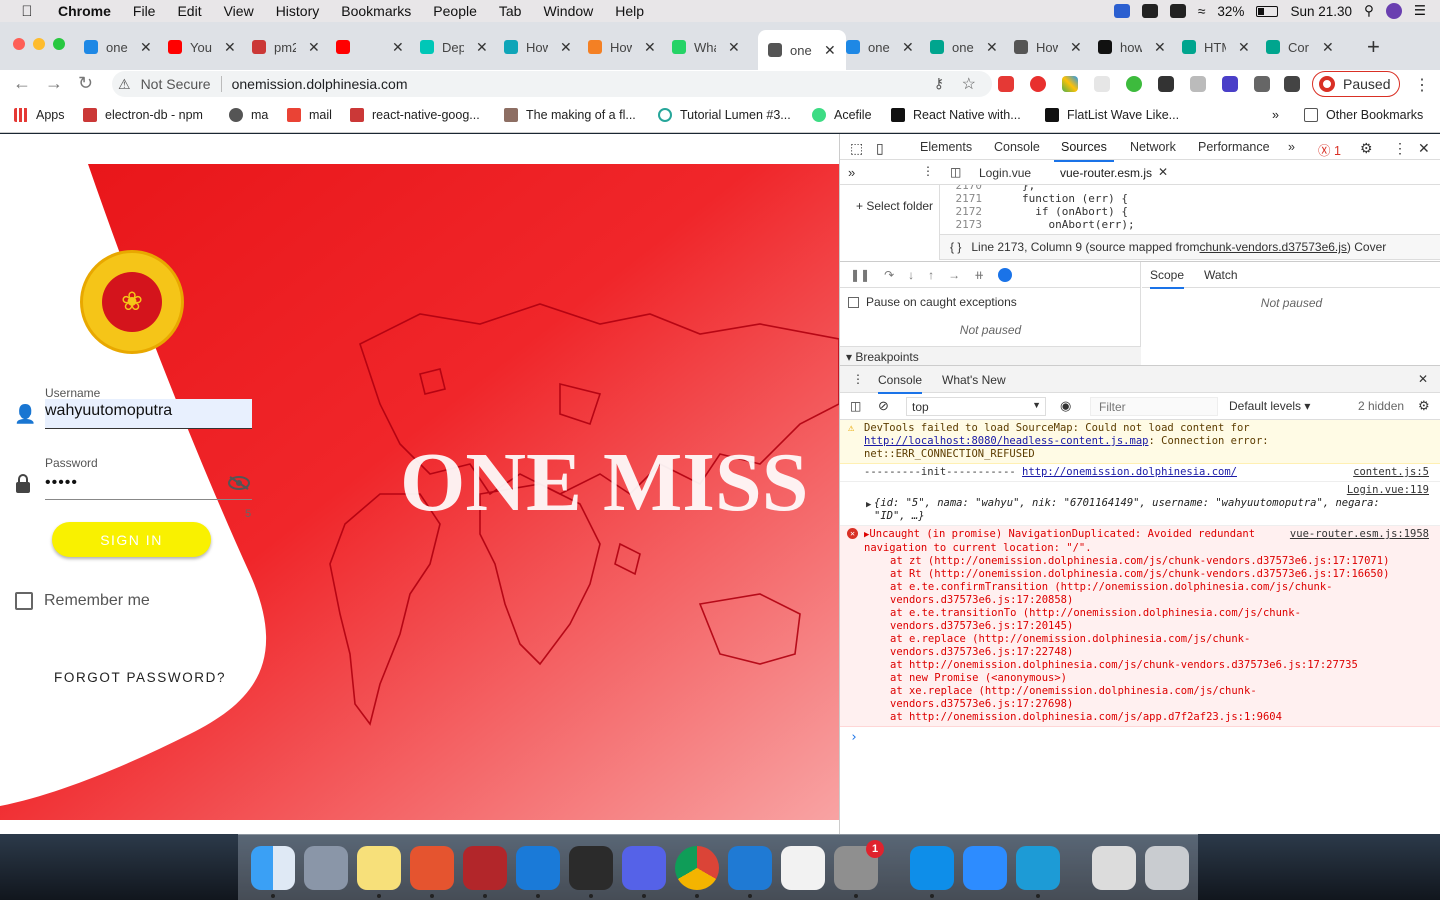 Image resolution: width=1440 pixels, height=900 pixels. Describe the element at coordinates (1114, 868) in the screenshot. I see `dock-app-screen` at that location.